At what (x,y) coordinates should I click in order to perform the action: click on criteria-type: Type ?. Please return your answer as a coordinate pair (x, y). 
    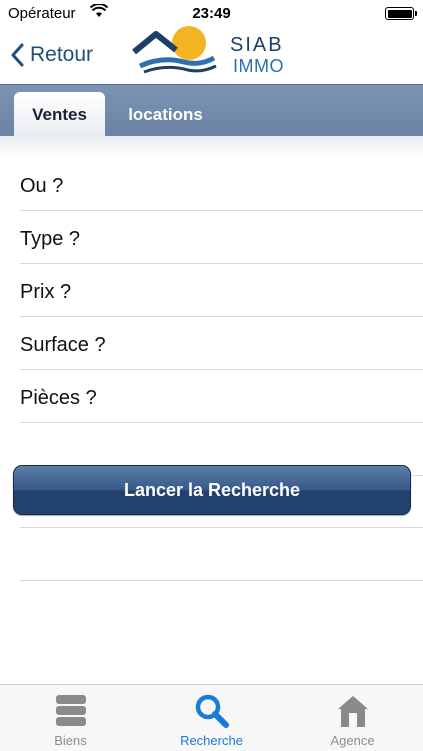
    Looking at the image, I should click on (221, 237).